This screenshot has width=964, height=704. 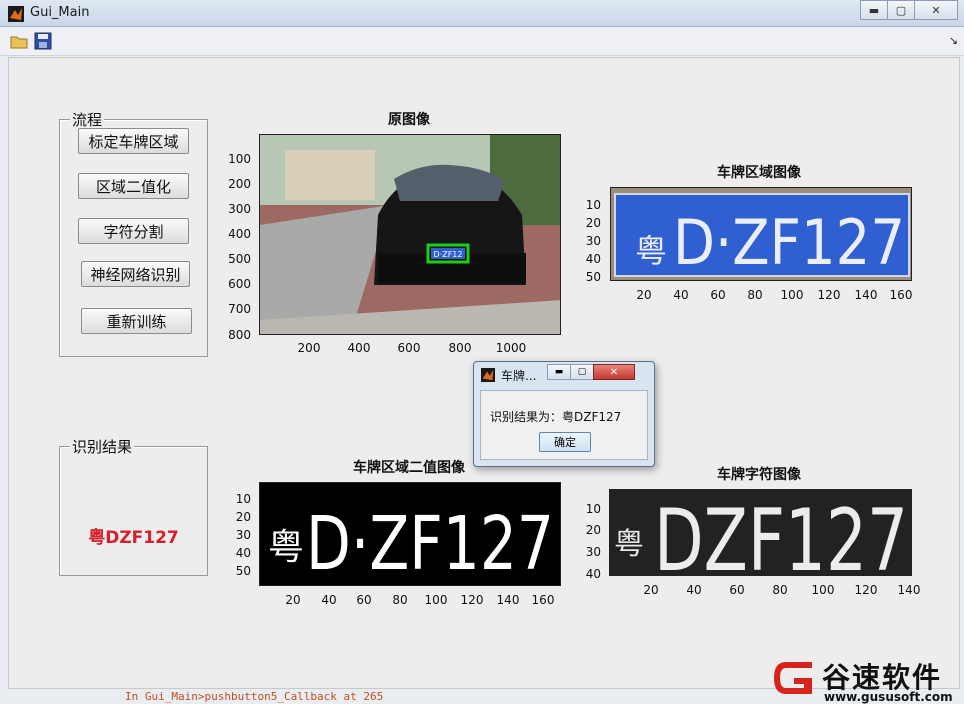 I want to click on process-panel-title: 流程, so click(x=87, y=119).